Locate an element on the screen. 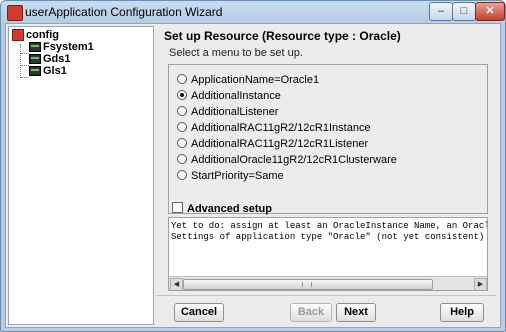  minimize-button: – is located at coordinates (441, 11).